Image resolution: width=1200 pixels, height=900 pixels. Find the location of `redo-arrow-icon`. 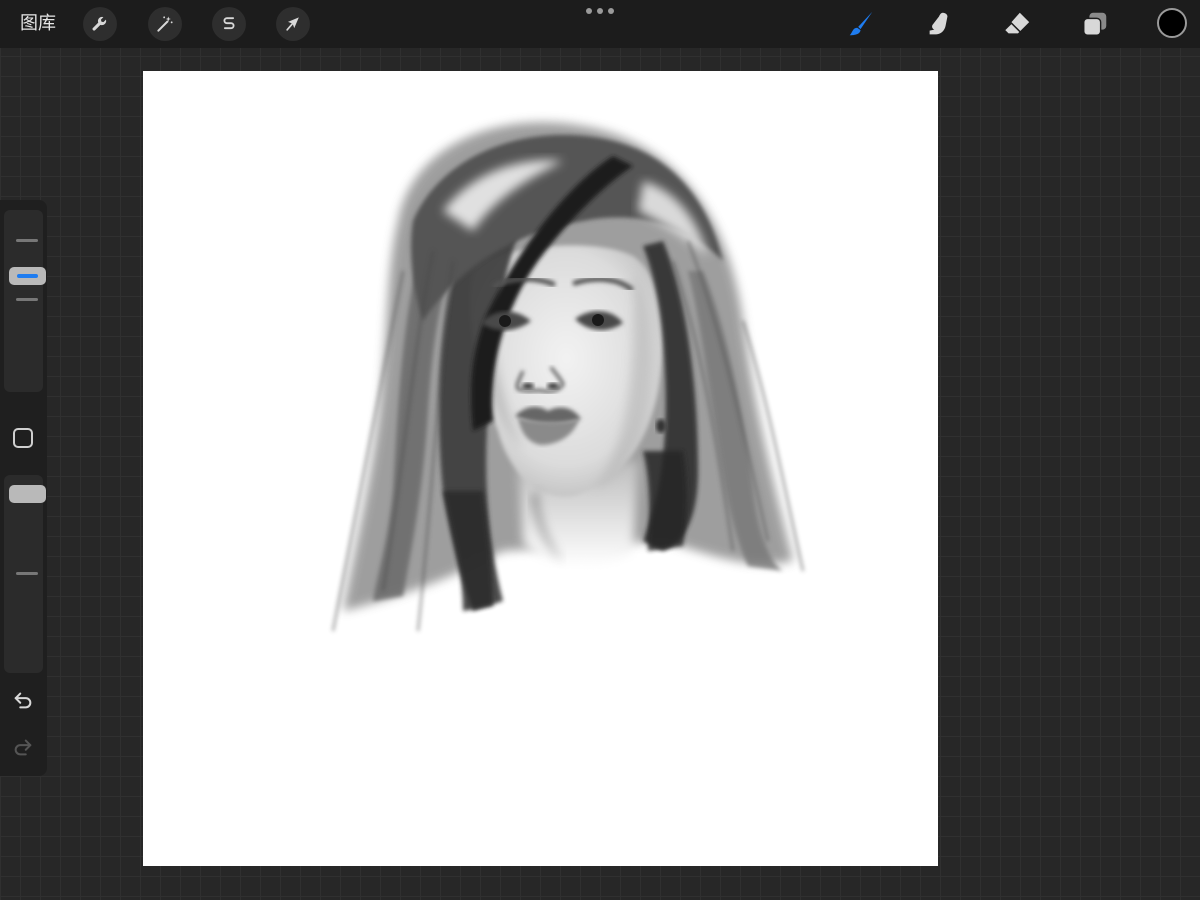

redo-arrow-icon is located at coordinates (23, 747).